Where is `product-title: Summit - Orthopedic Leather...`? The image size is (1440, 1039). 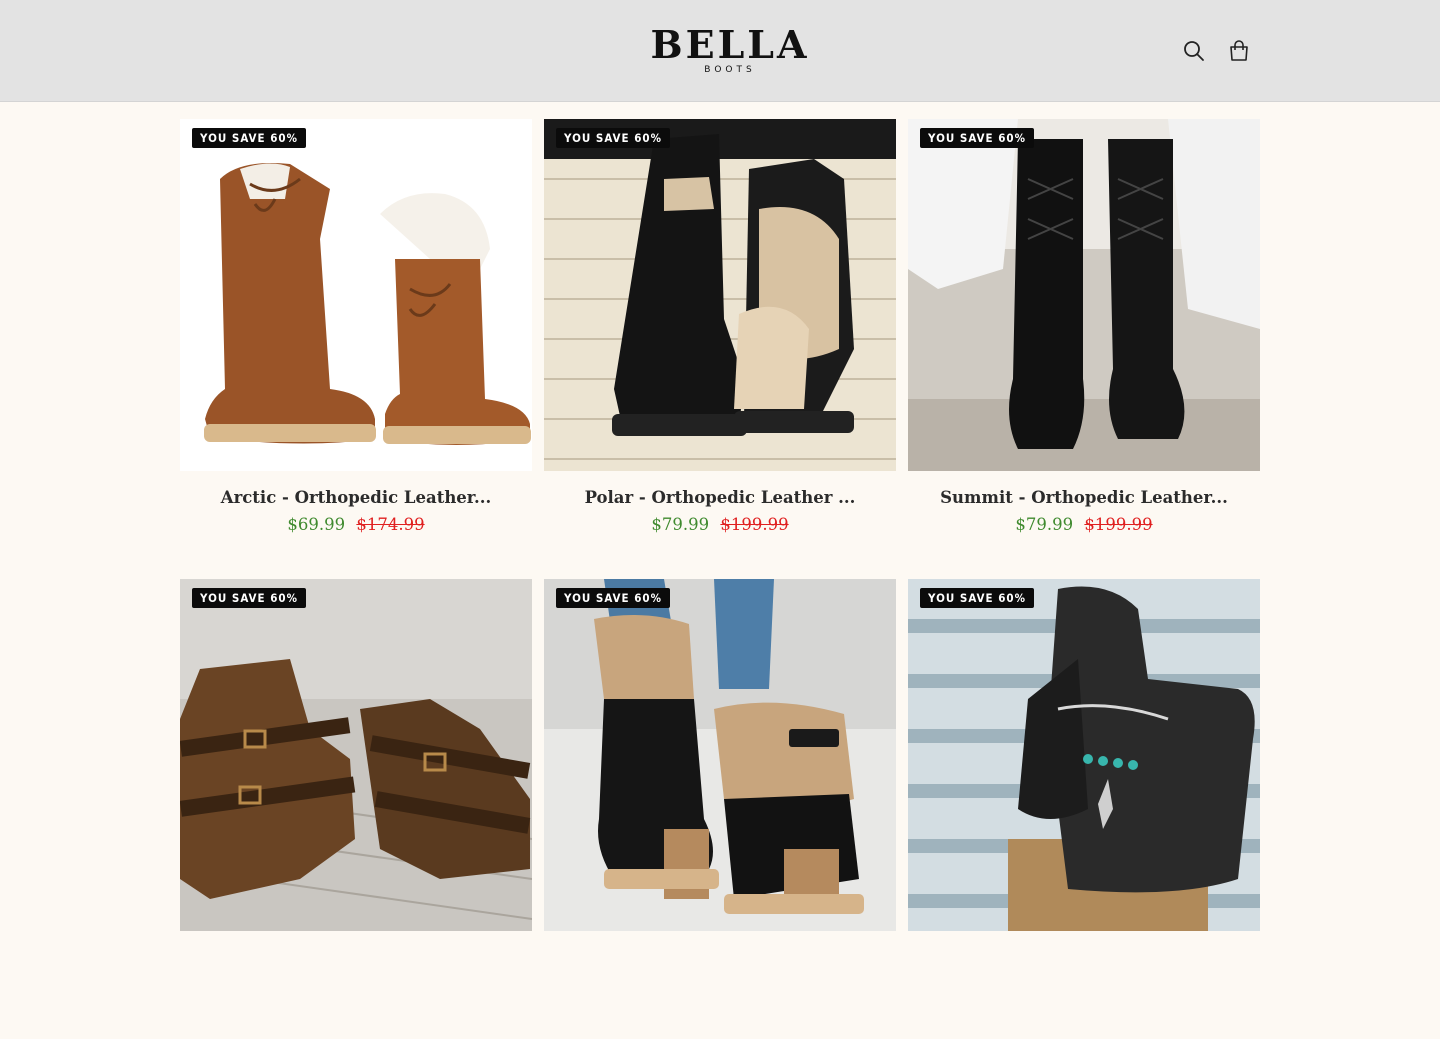 product-title: Summit - Orthopedic Leather... is located at coordinates (1084, 497).